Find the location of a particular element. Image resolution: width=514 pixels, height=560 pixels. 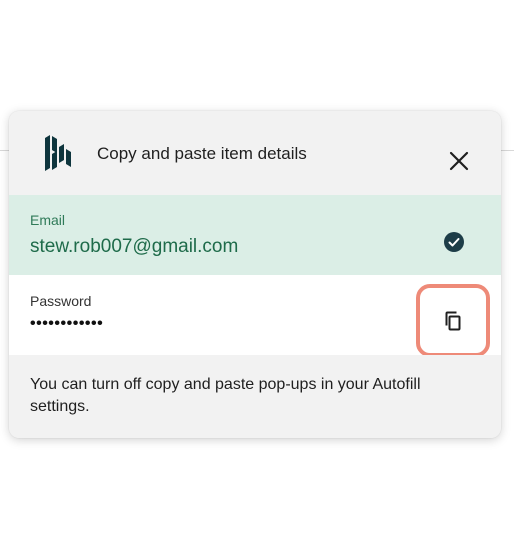

dashlane-logo-icon is located at coordinates (58, 153).